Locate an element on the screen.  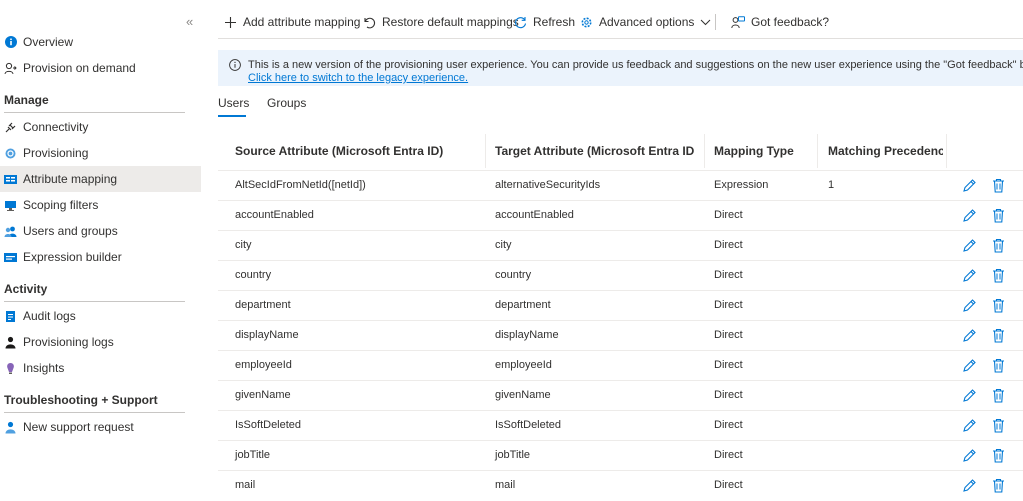
refresh-label: Refresh is located at coordinates (554, 22).